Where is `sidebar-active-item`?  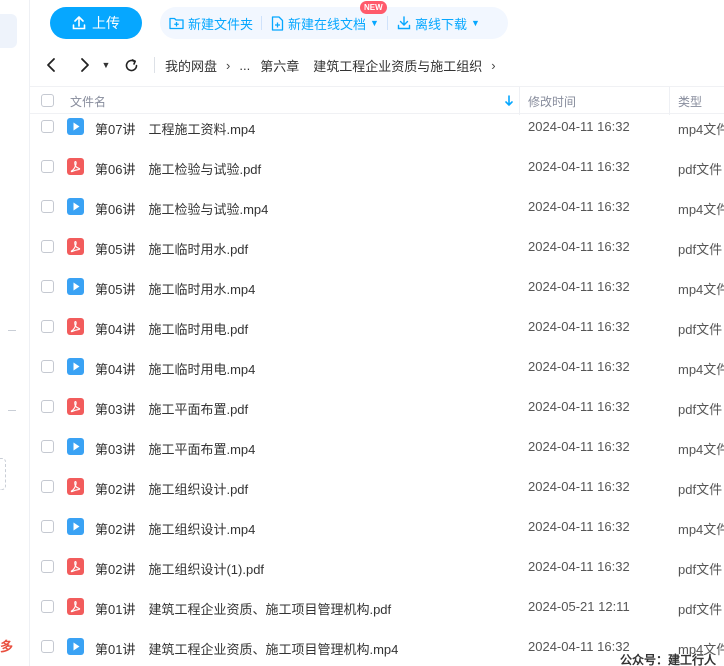 sidebar-active-item is located at coordinates (8, 31).